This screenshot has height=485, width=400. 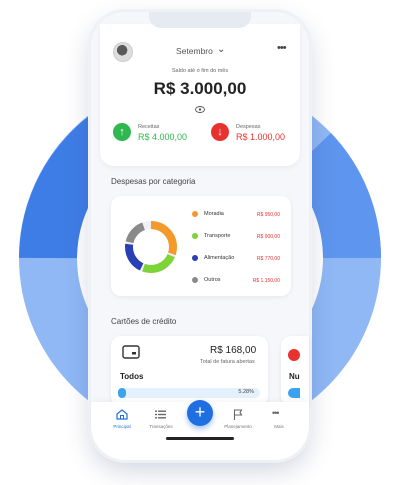 What do you see at coordinates (123, 52) in the screenshot?
I see `avatar` at bounding box center [123, 52].